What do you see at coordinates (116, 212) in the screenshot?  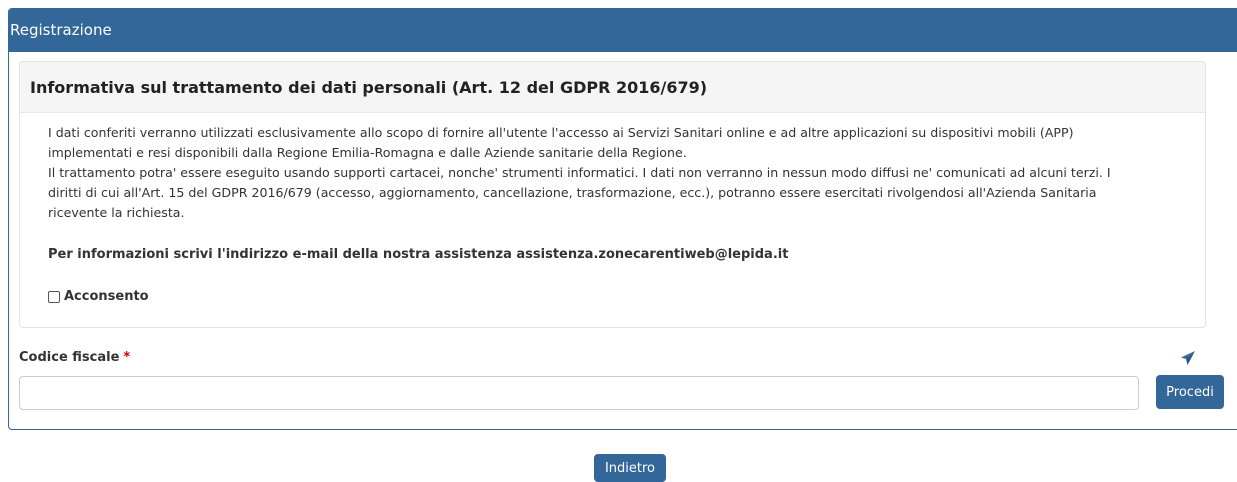 I see `privacy-line: ricevente la richiesta.` at bounding box center [116, 212].